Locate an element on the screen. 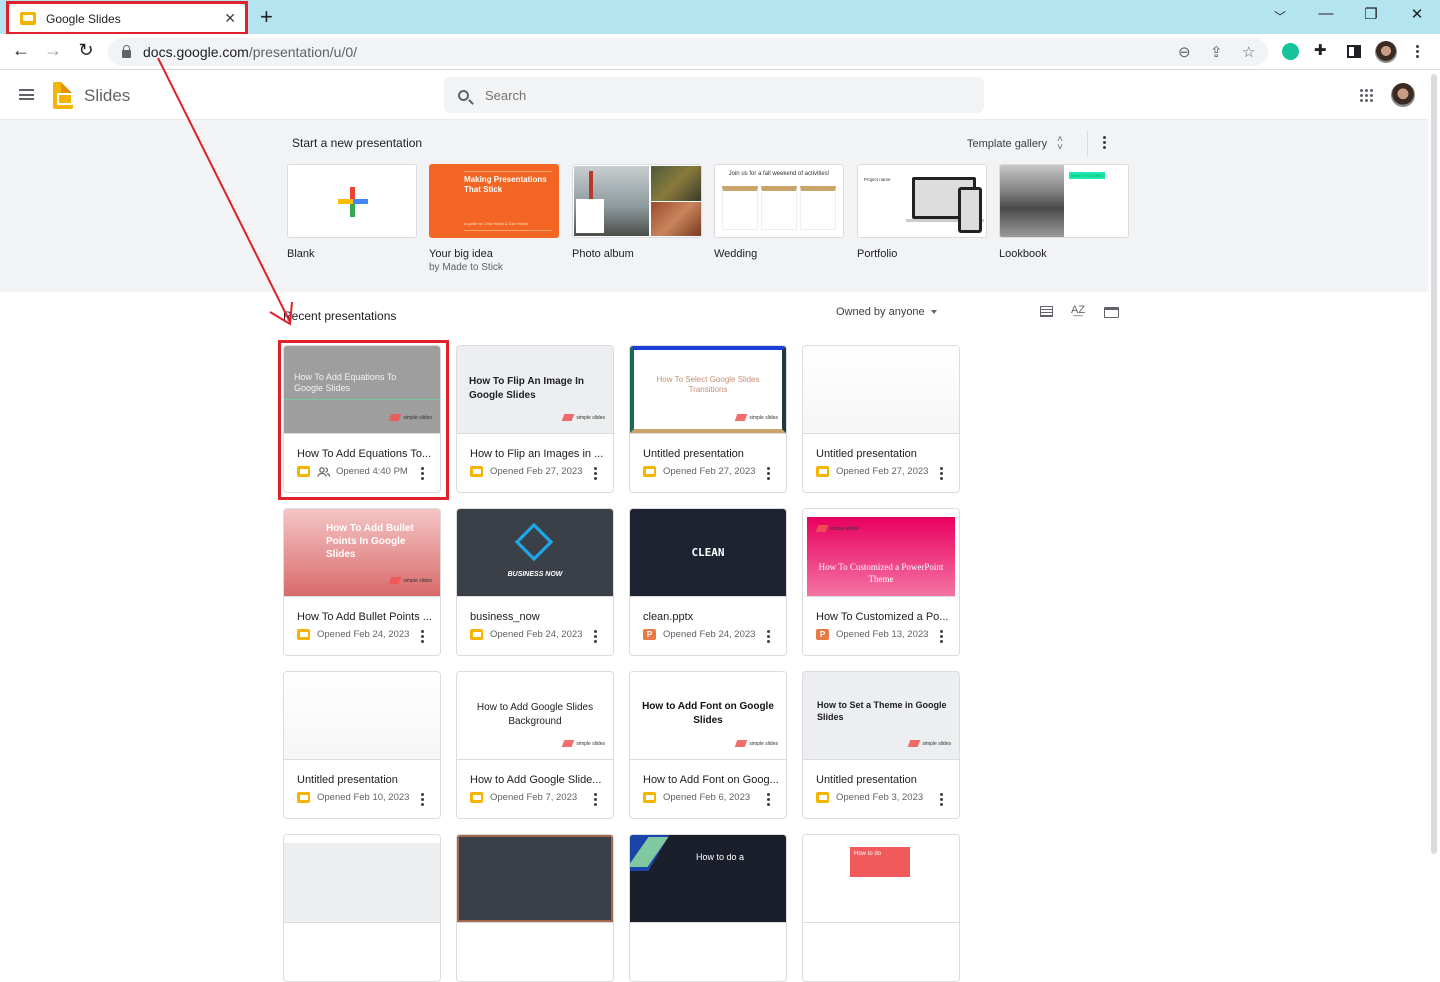 The height and width of the screenshot is (982, 1440). presentation-thumbnail: BUSINESS NOW is located at coordinates (535, 553).